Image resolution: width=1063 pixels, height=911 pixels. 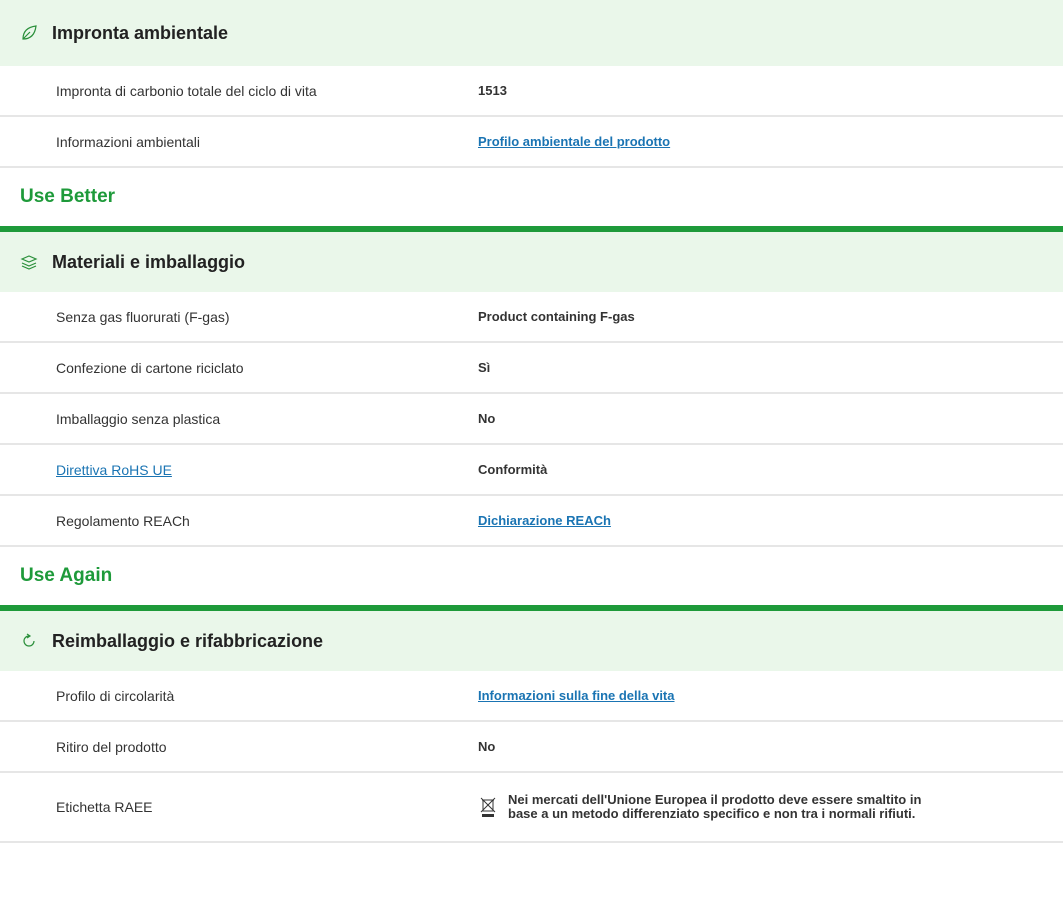 I want to click on row-label: Profilo di circolarità, so click(x=115, y=695).